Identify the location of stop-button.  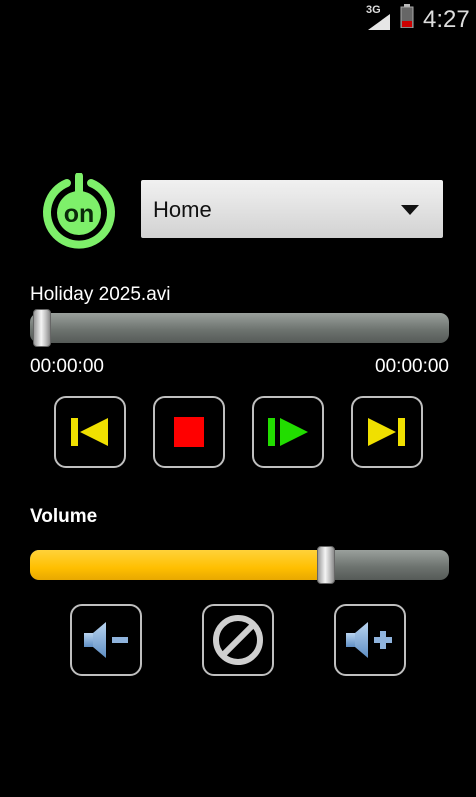
(189, 432).